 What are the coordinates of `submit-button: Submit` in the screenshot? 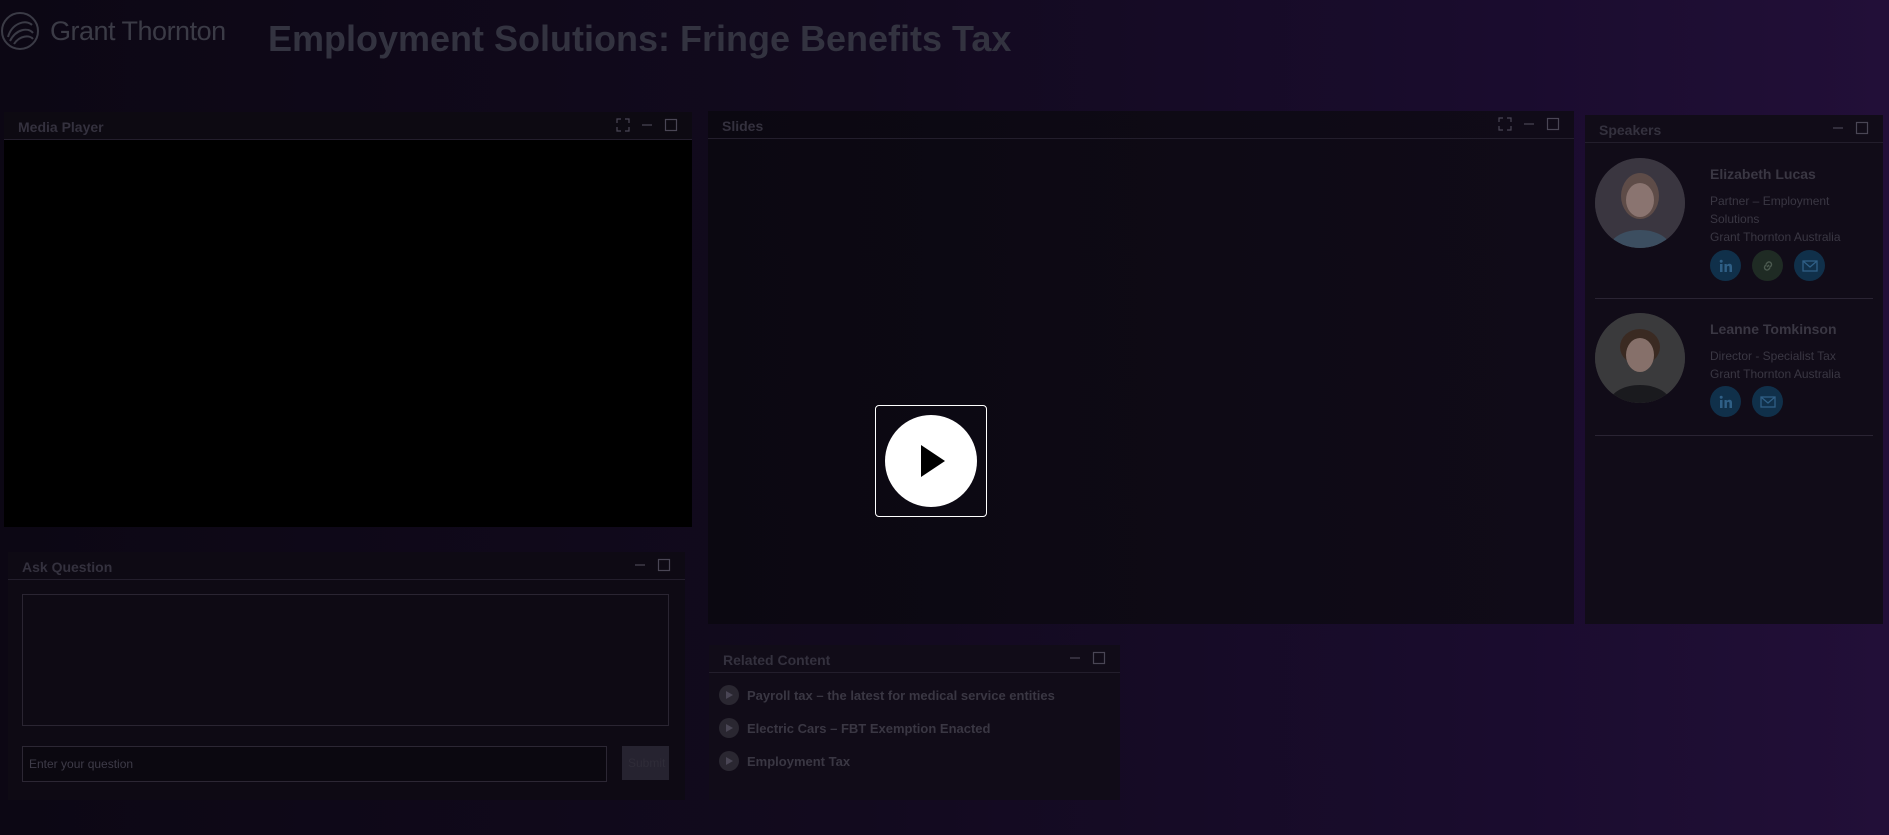 It's located at (645, 763).